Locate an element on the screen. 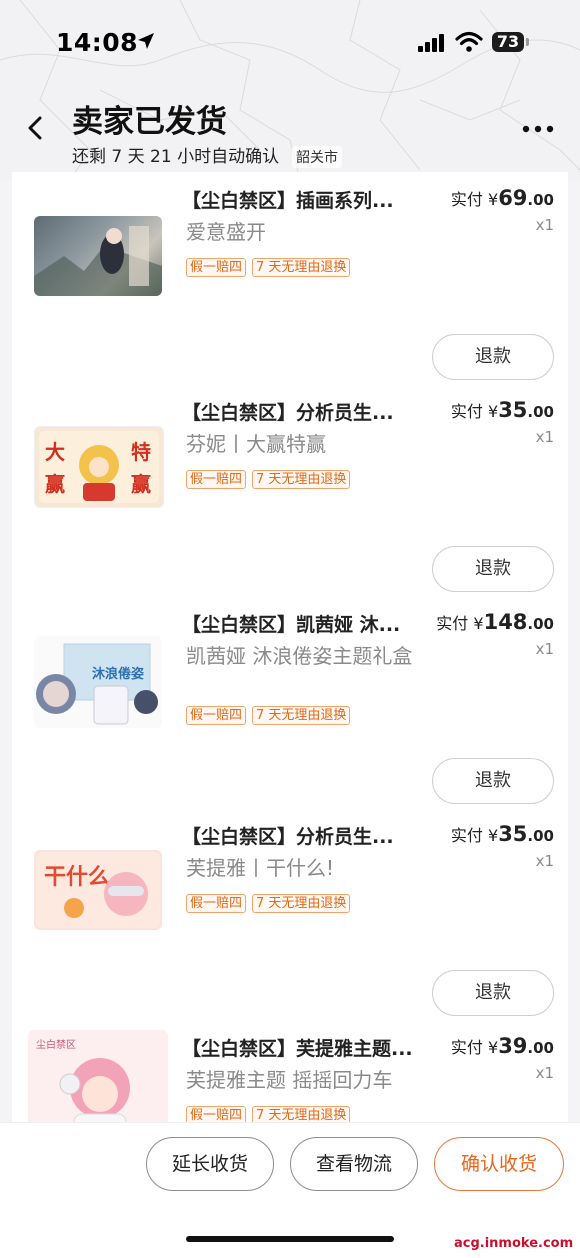 The image size is (580, 1258). gift-box-title-art: 沐浪倦姿 is located at coordinates (118, 674).